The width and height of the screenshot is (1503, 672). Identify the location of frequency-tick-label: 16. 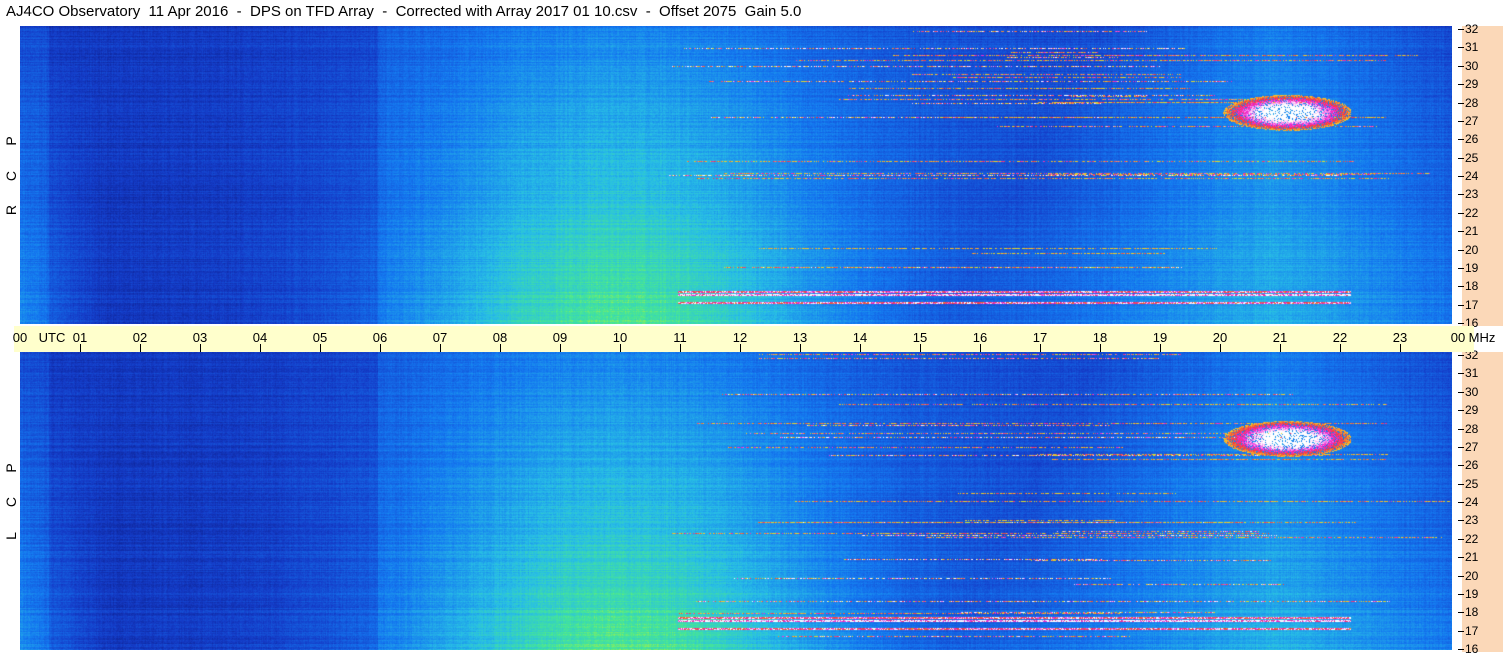
(1472, 649).